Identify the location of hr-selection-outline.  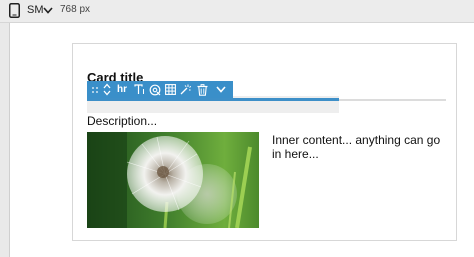
(213, 99).